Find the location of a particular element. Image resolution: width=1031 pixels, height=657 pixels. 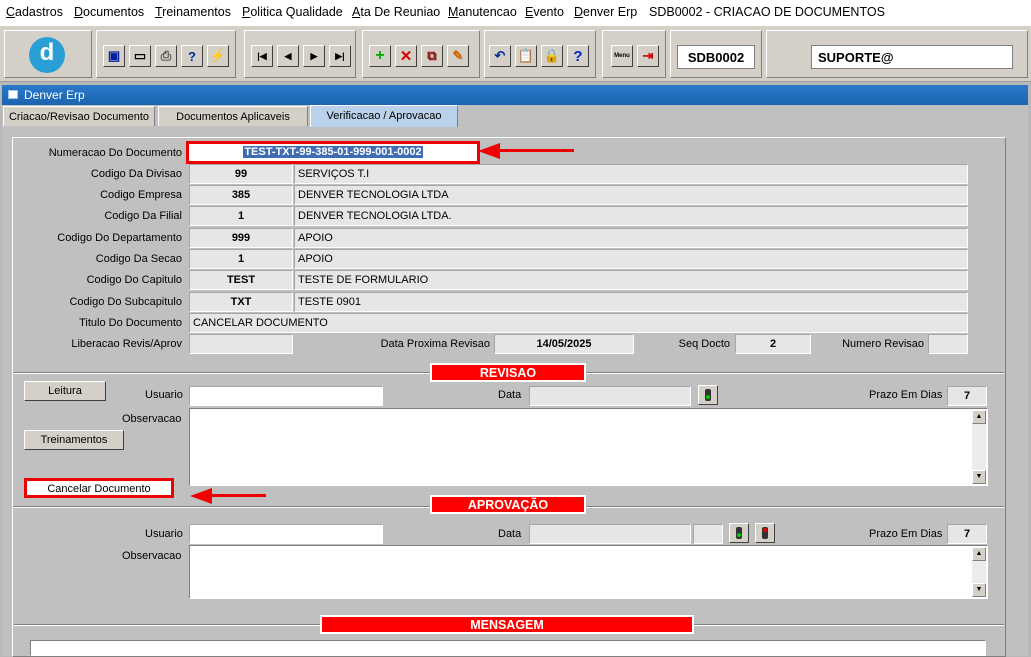

menu-cadastros: Cadastros is located at coordinates (34, 12).